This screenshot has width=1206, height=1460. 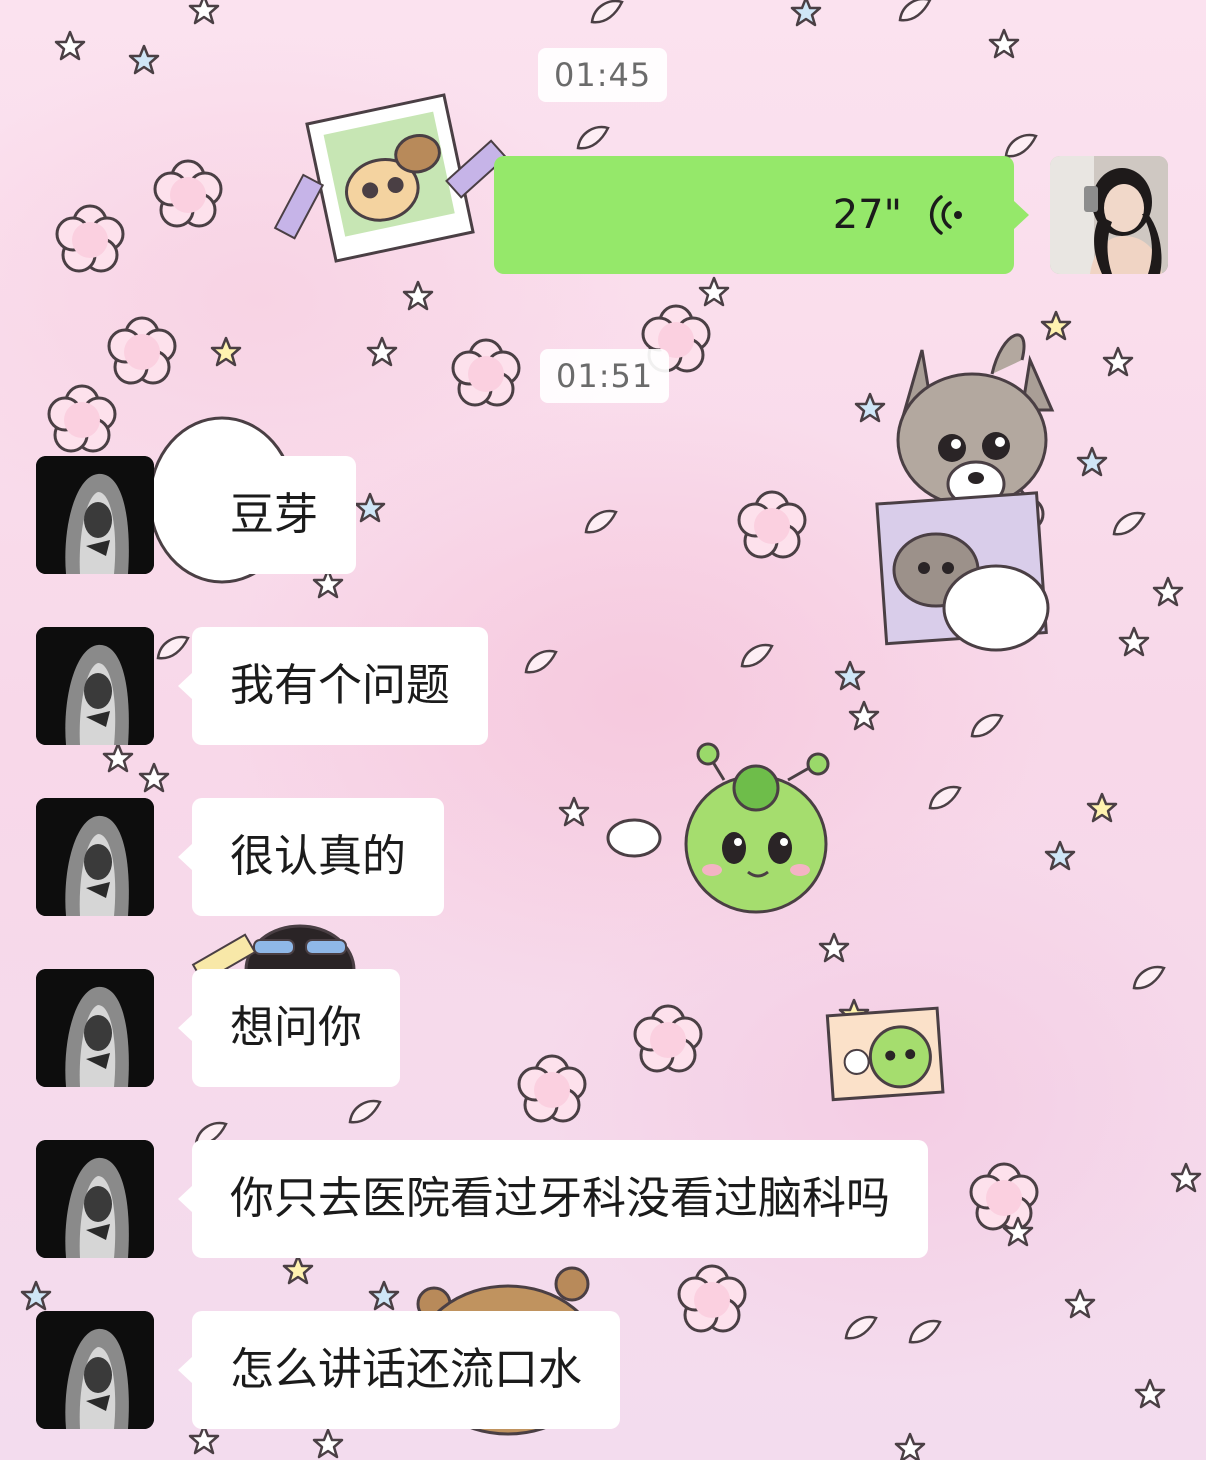 What do you see at coordinates (289, 1028) in the screenshot?
I see `message-bubble: 想问你` at bounding box center [289, 1028].